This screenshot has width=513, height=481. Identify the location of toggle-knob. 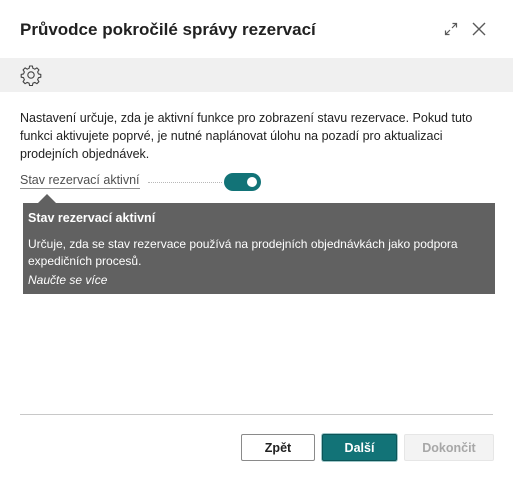
(252, 182).